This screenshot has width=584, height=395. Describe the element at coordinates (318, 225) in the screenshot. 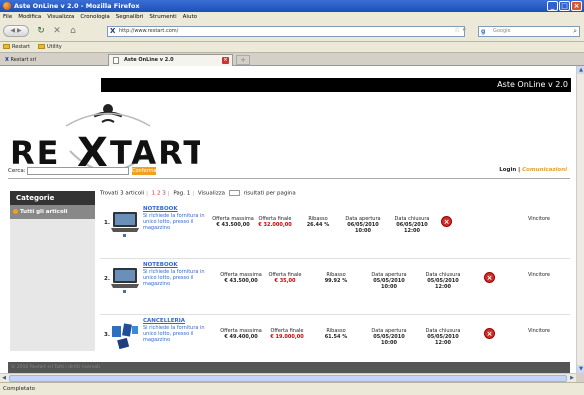

I see `discount-value: 26.44 %` at that location.